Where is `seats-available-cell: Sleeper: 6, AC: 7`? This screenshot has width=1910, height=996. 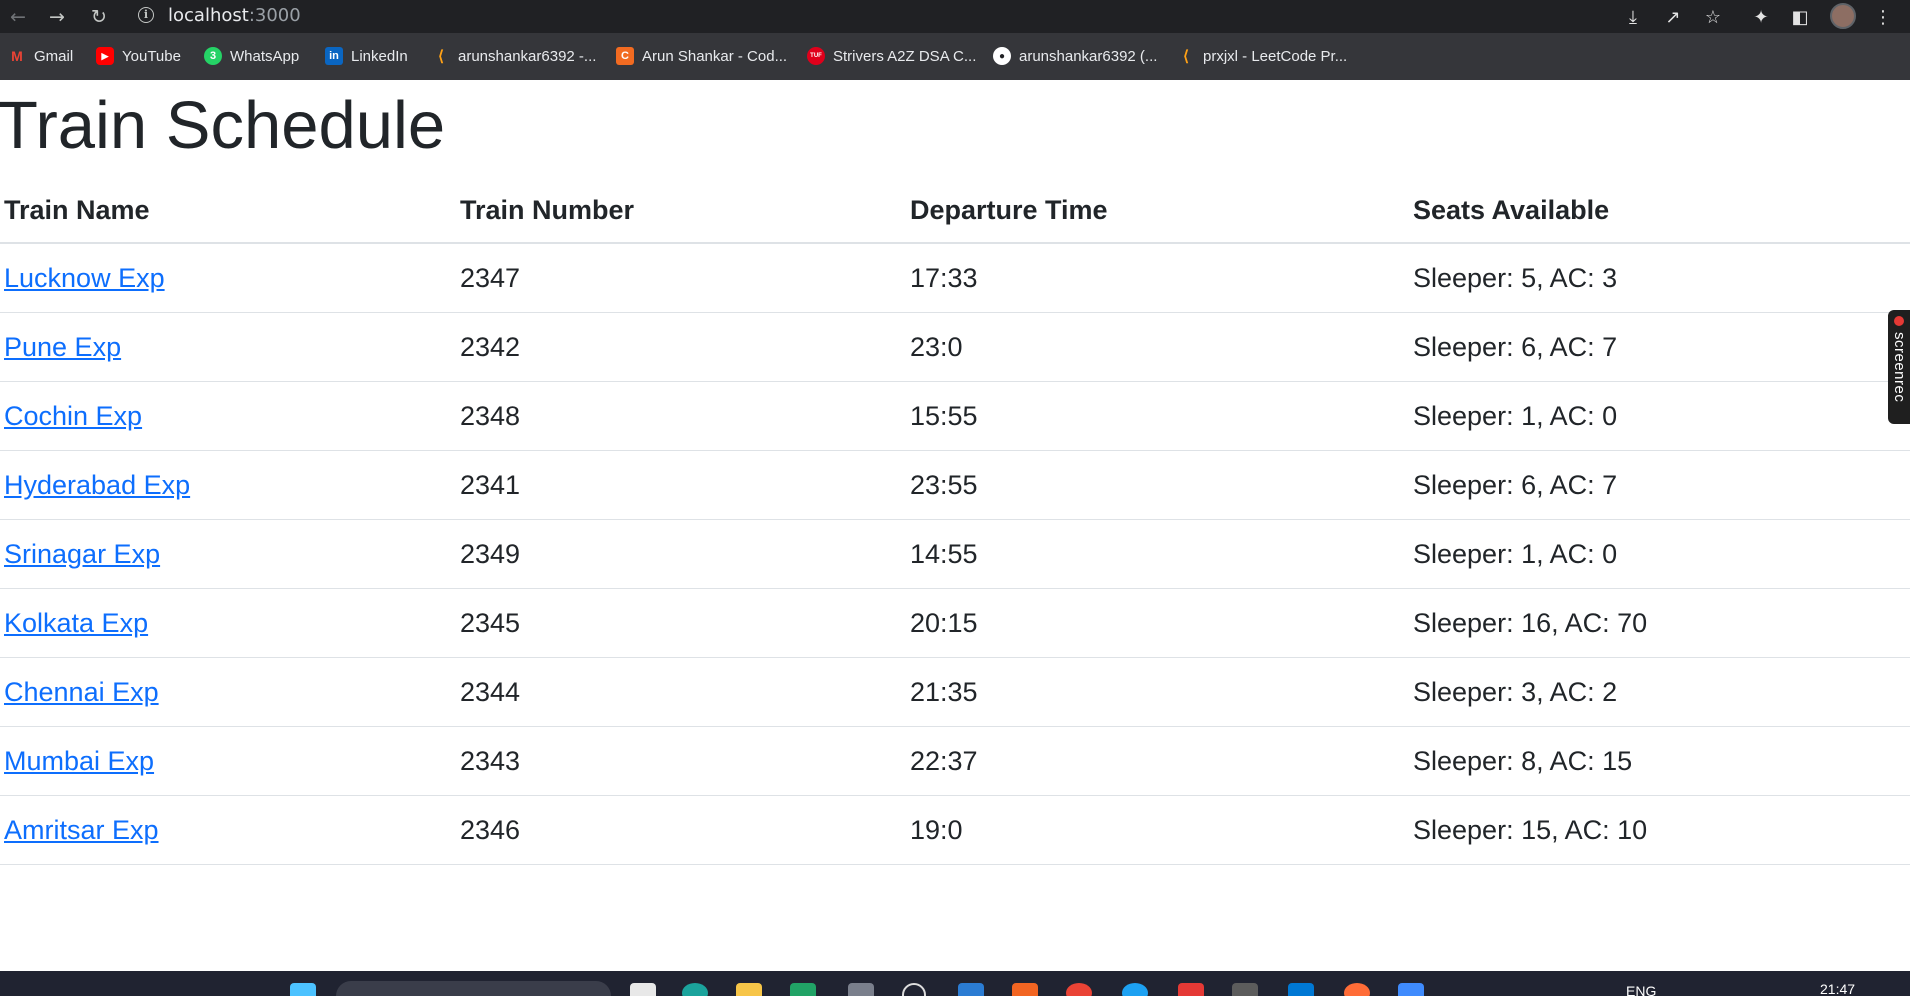
seats-available-cell: Sleeper: 6, AC: 7 is located at coordinates (1659, 485).